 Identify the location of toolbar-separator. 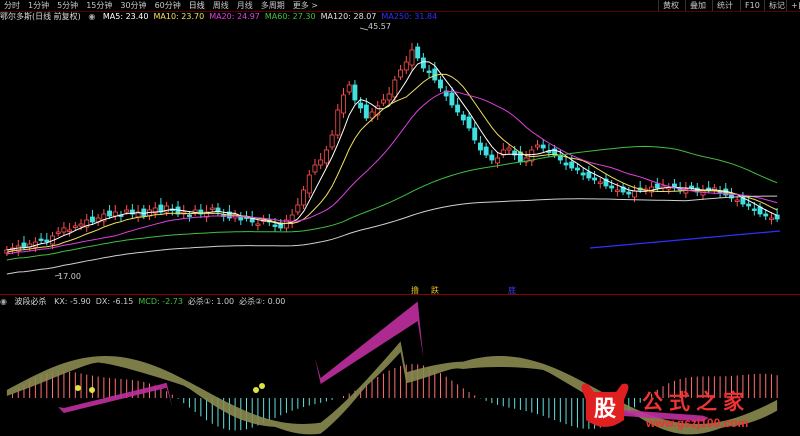
(400, 11).